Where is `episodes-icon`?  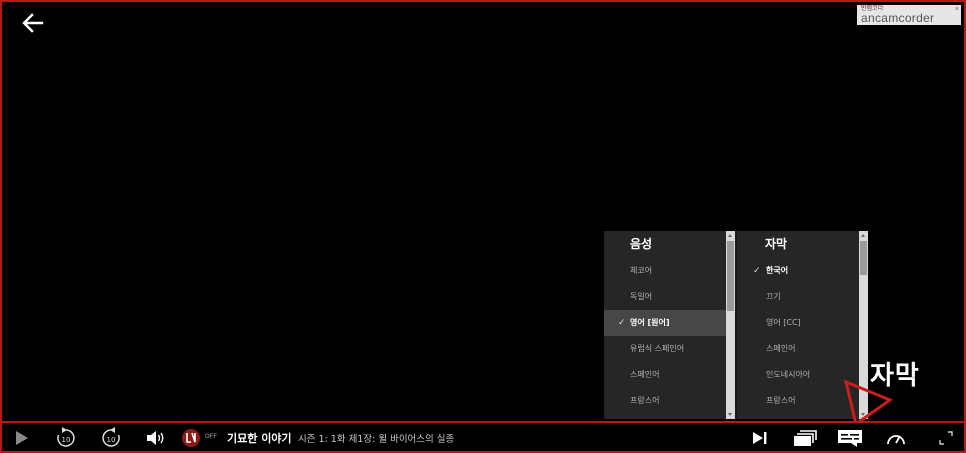 episodes-icon is located at coordinates (805, 438).